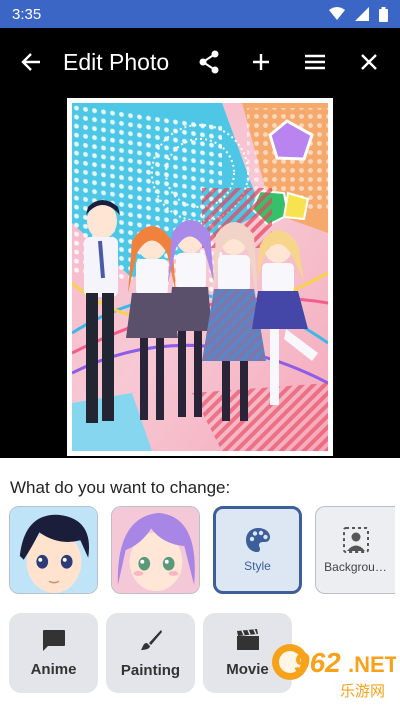 The width and height of the screenshot is (400, 711). Describe the element at coordinates (53, 653) in the screenshot. I see `anime-style-button: Anime` at that location.